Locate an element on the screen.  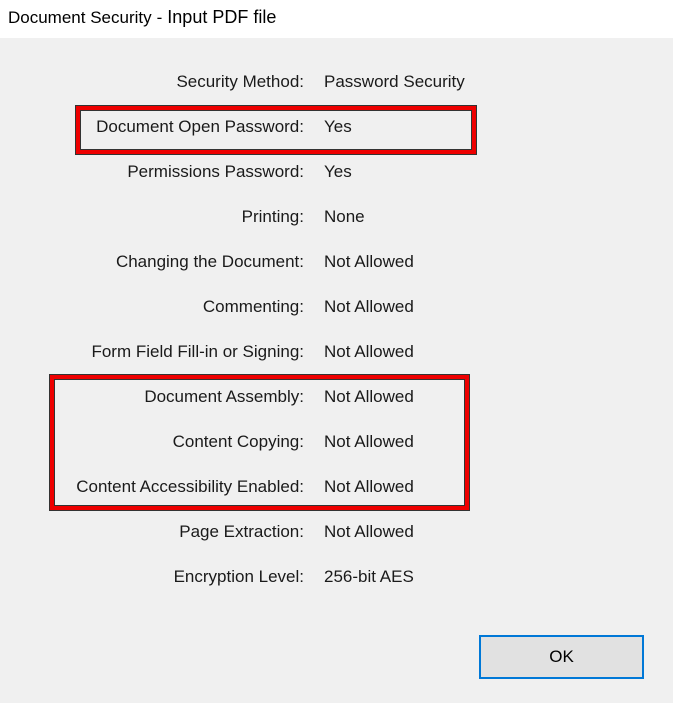
document-name: Input PDF file is located at coordinates (222, 17).